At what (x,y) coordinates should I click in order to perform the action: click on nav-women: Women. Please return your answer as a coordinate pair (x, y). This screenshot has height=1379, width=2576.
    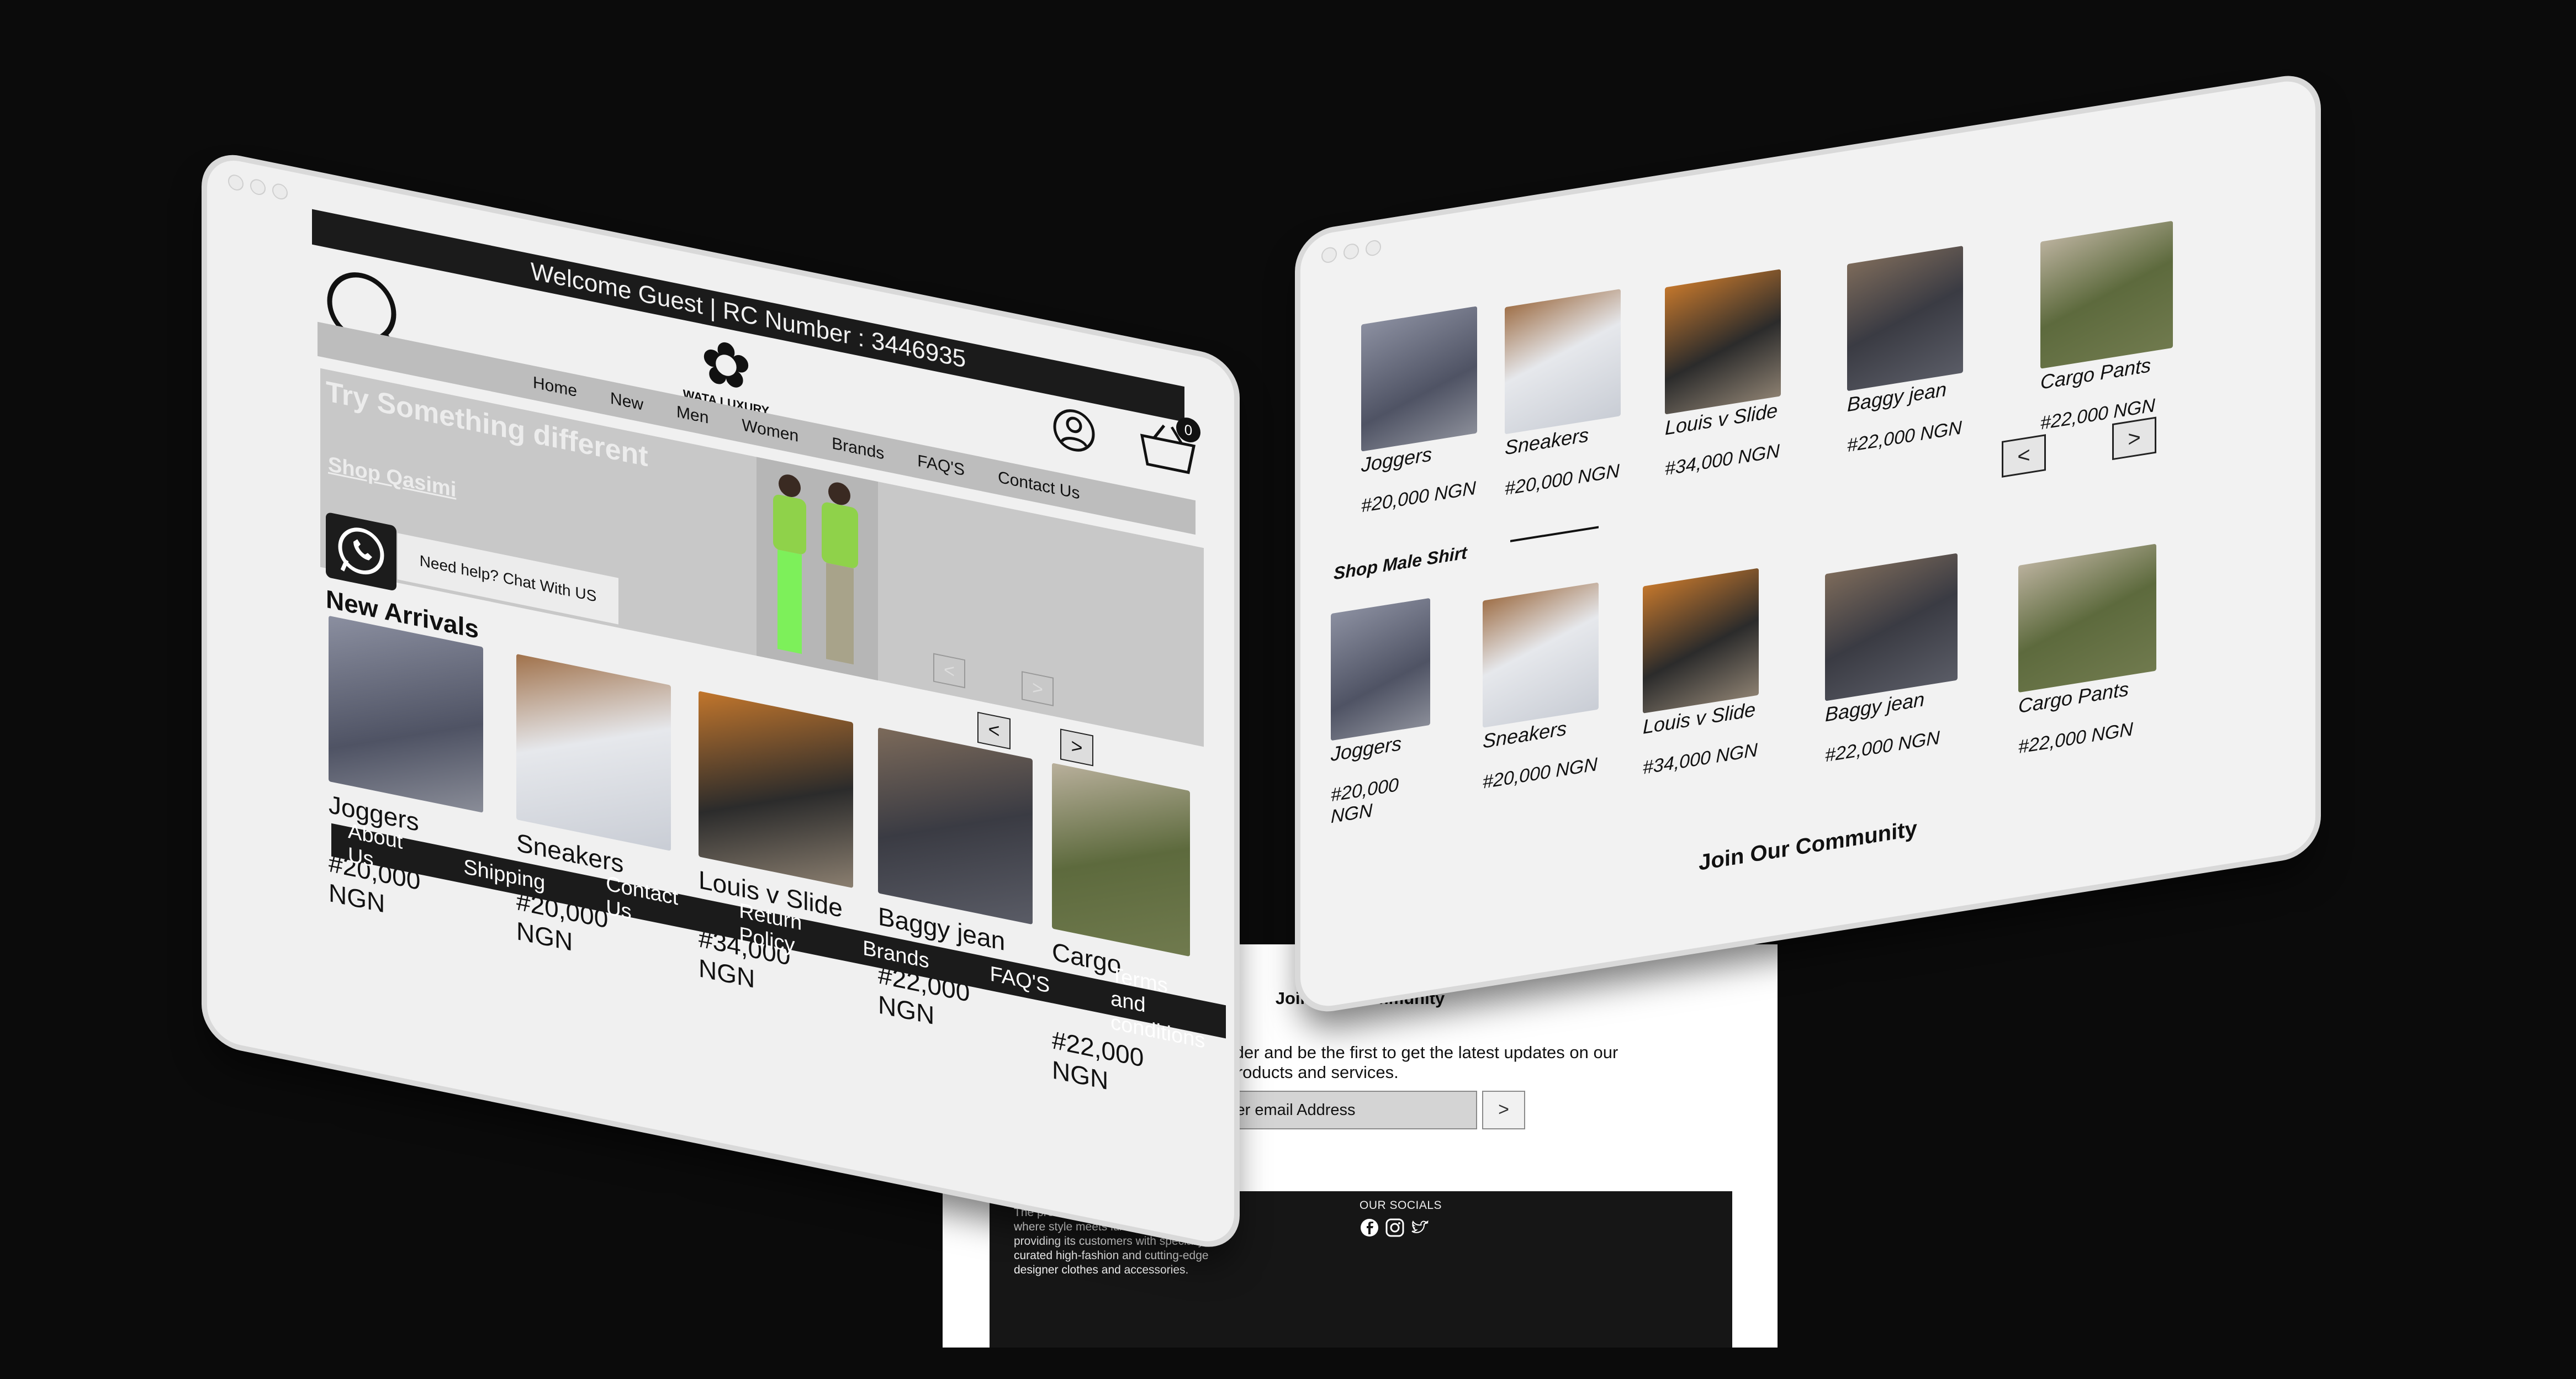
    Looking at the image, I should click on (770, 431).